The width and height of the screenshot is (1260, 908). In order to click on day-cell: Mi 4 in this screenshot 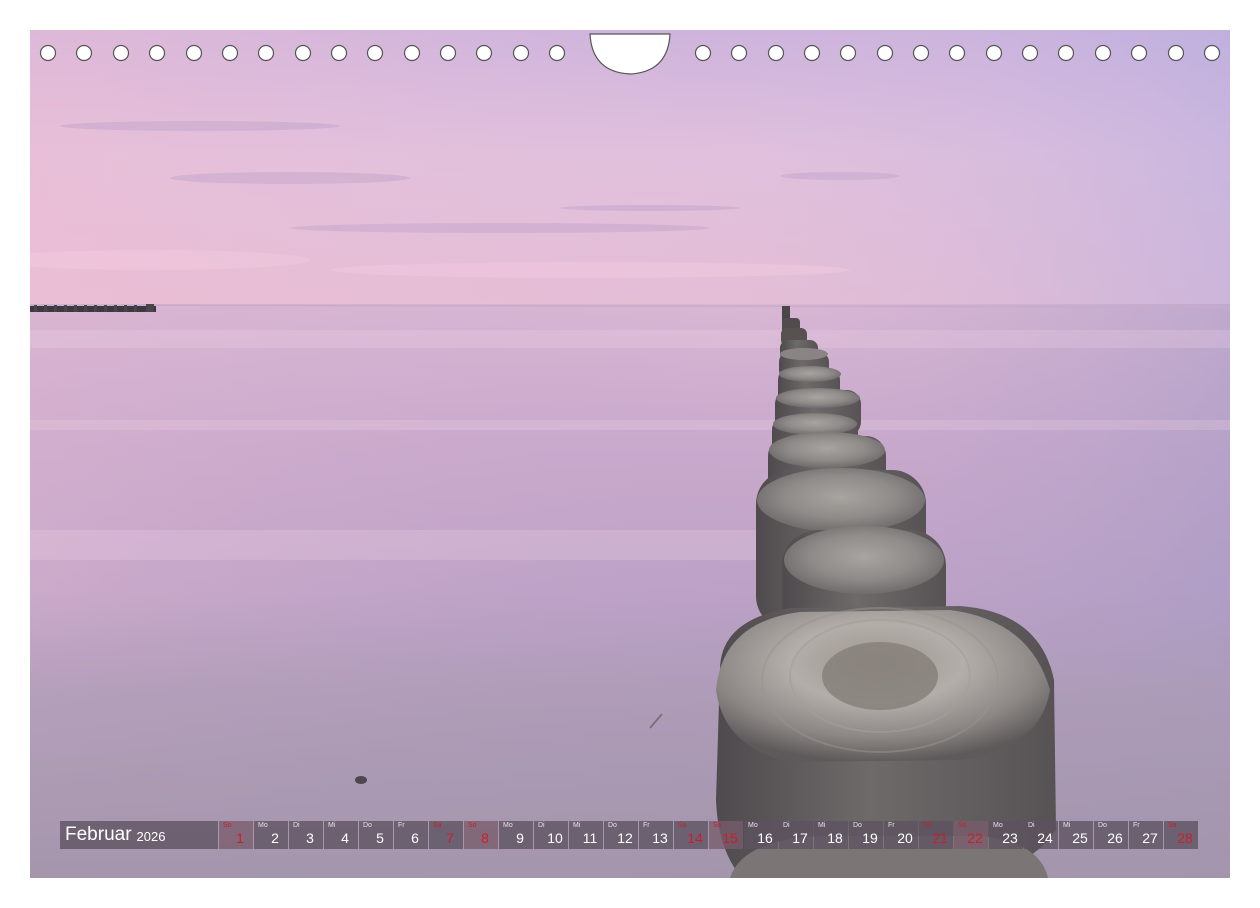, I will do `click(341, 835)`.